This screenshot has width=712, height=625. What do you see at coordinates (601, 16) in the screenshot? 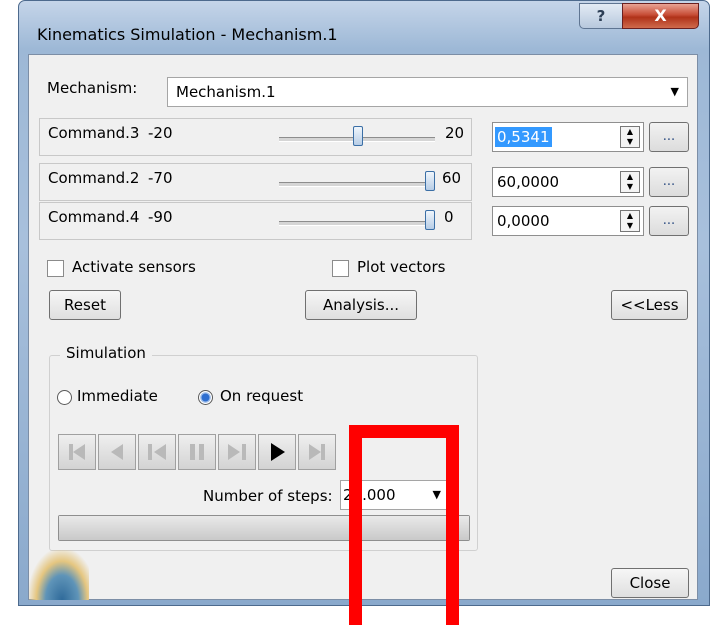
I see `help-button: ?` at bounding box center [601, 16].